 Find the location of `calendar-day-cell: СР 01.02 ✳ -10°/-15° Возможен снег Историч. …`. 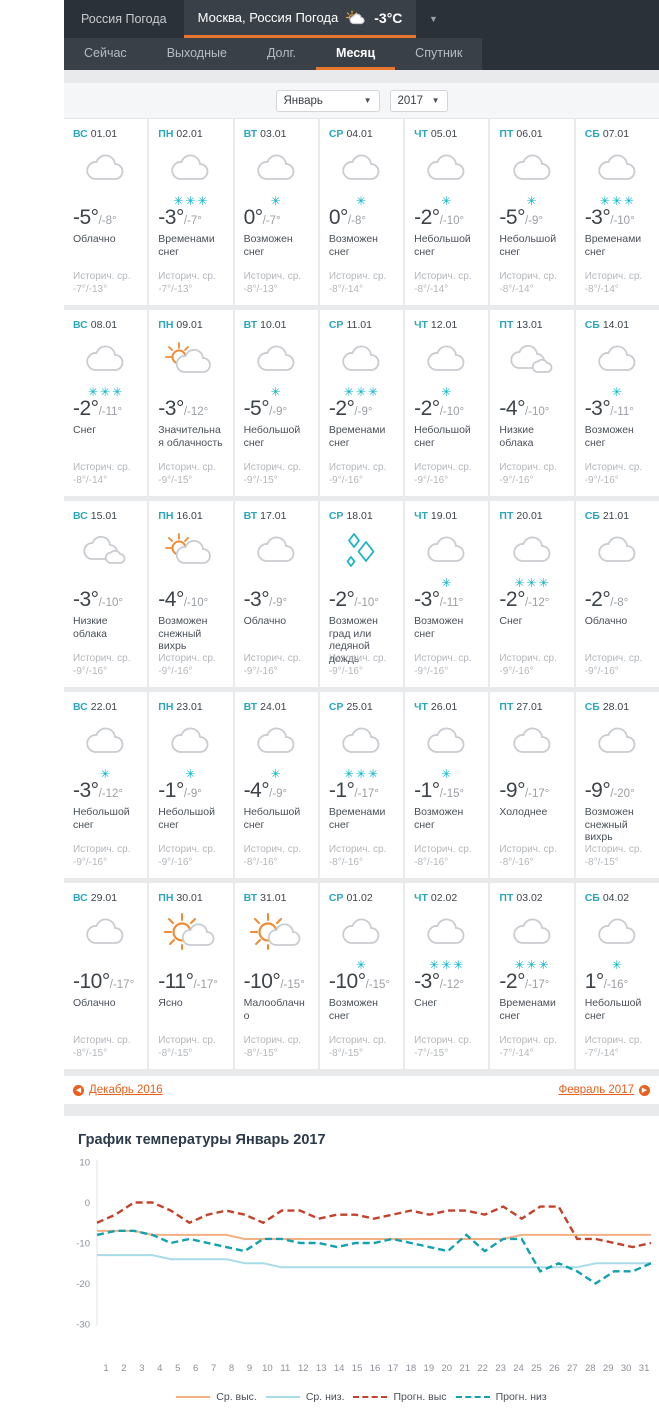

calendar-day-cell: СР 01.02 ✳ -10°/-15° Возможен снег Историч. … is located at coordinates (361, 976).